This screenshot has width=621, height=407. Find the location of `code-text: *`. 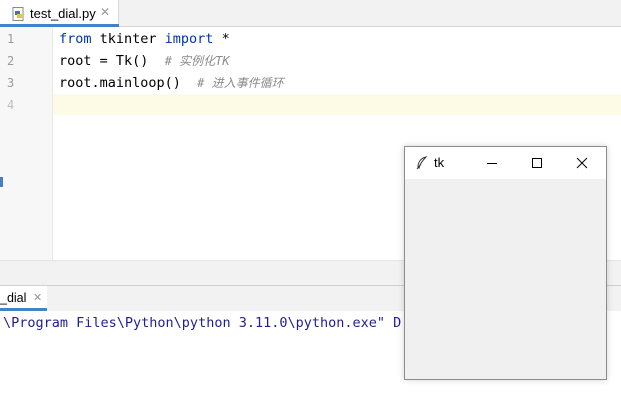

code-text: * is located at coordinates (221, 39).